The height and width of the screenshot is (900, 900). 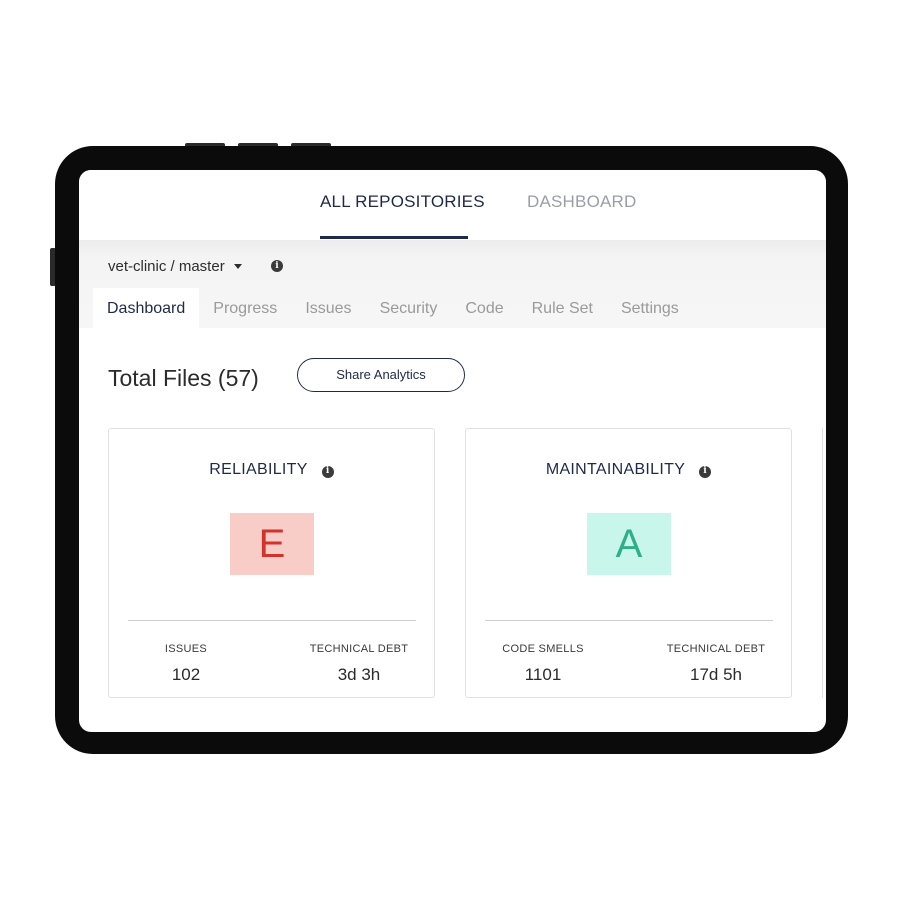 I want to click on metric-value: 3d 3h, so click(x=359, y=674).